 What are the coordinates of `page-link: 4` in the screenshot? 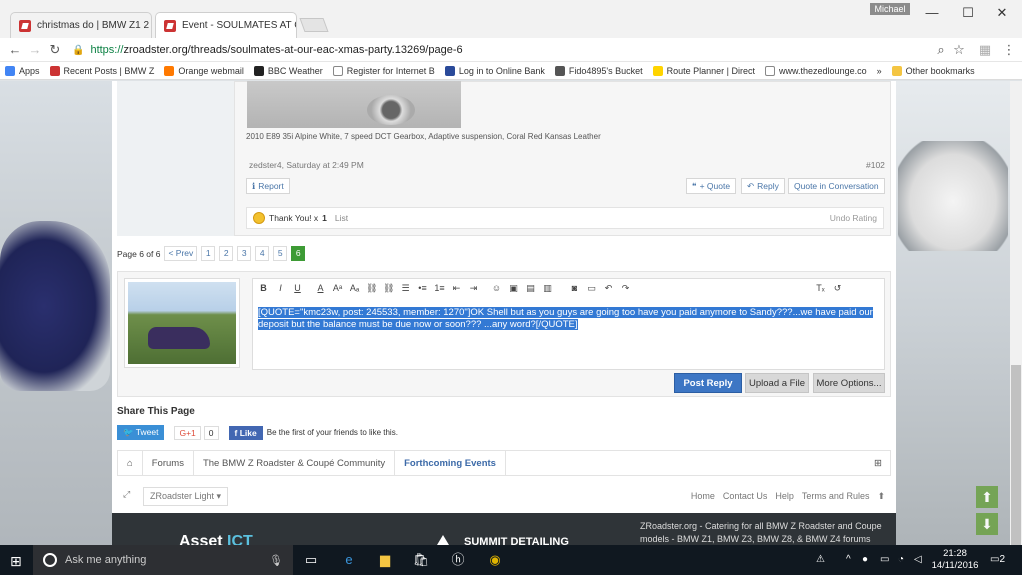 It's located at (262, 253).